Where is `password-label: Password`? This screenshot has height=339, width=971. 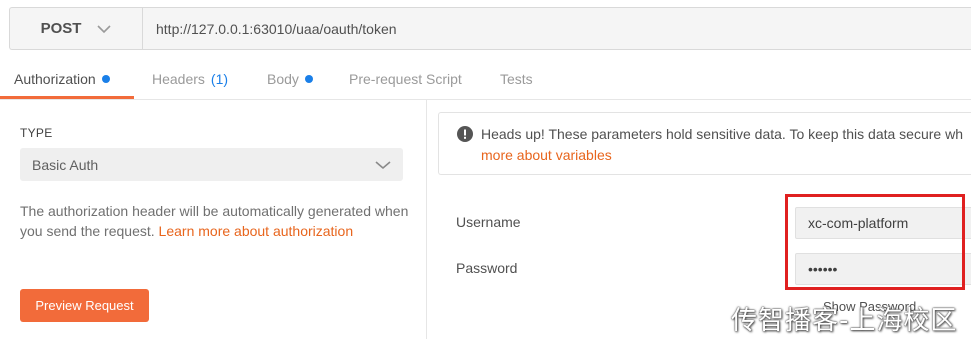 password-label: Password is located at coordinates (487, 268).